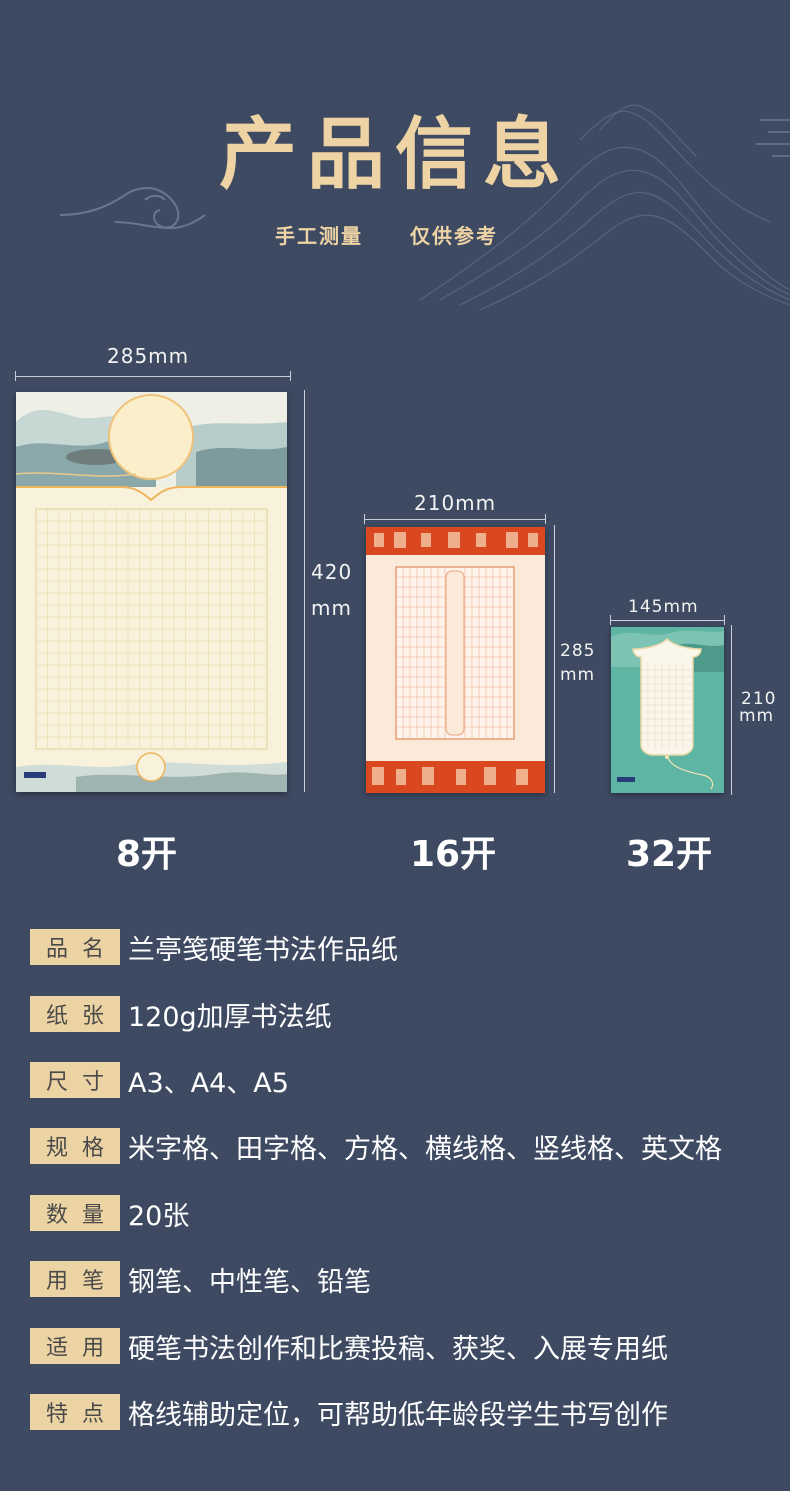  What do you see at coordinates (398, 1415) in the screenshot?
I see `spec-value: 格线辅助定位，可帮助低年龄段学生书写创作` at bounding box center [398, 1415].